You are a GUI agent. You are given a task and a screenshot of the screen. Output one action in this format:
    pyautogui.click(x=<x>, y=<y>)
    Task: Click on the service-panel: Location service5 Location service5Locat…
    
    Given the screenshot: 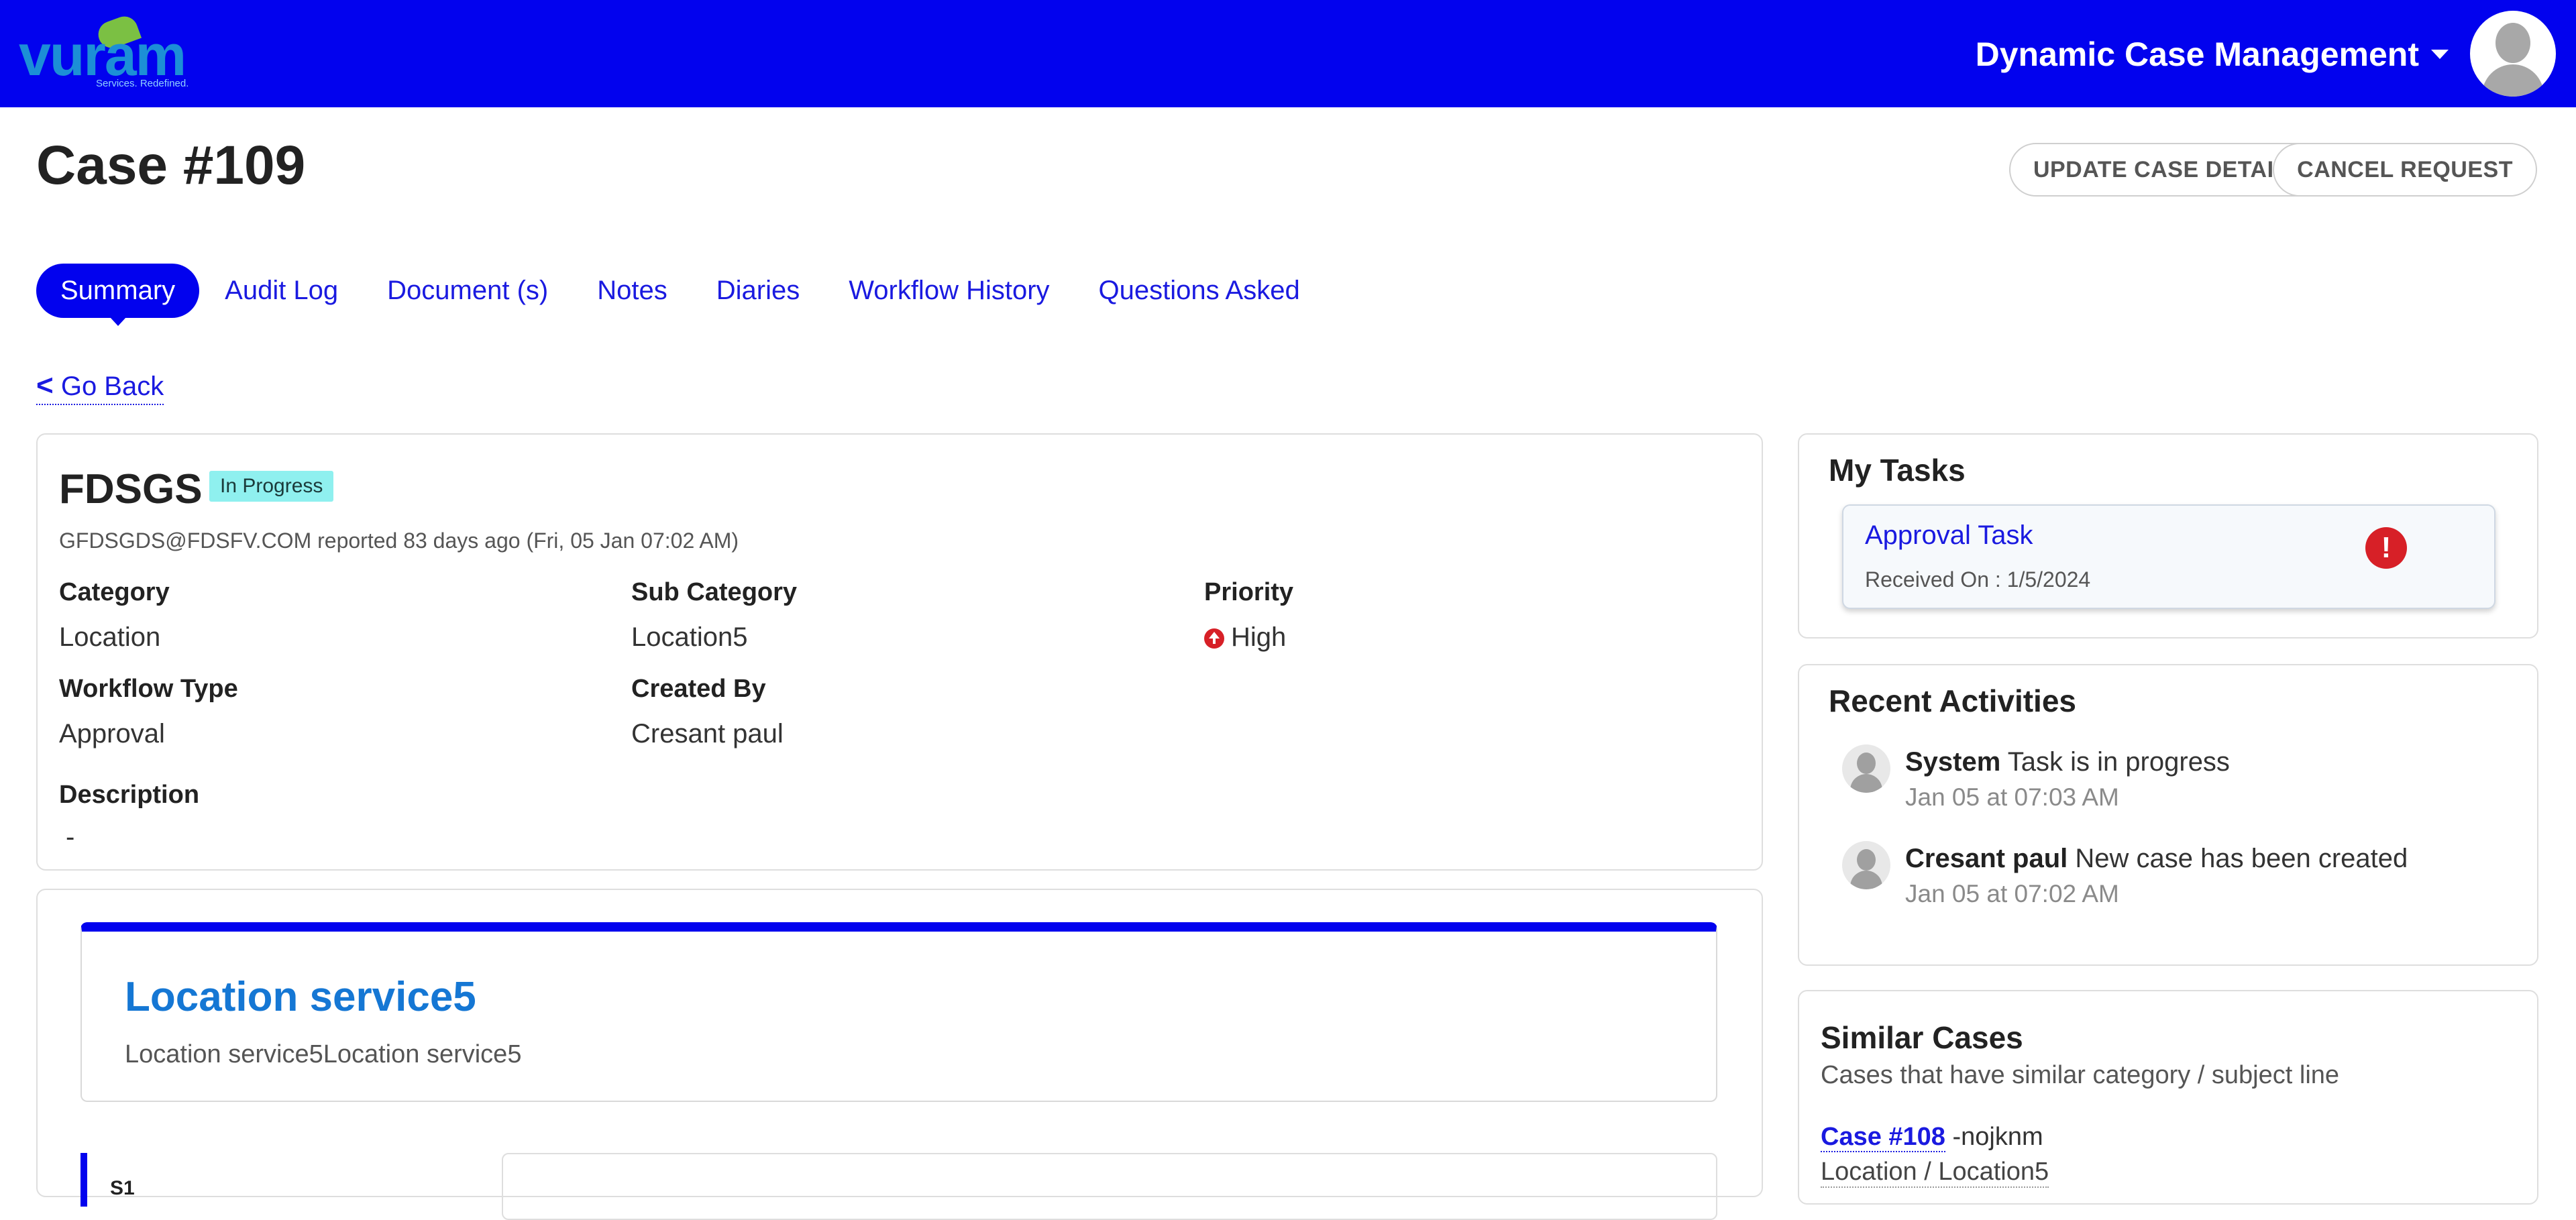 What is the action you would take?
    pyautogui.click(x=898, y=1012)
    